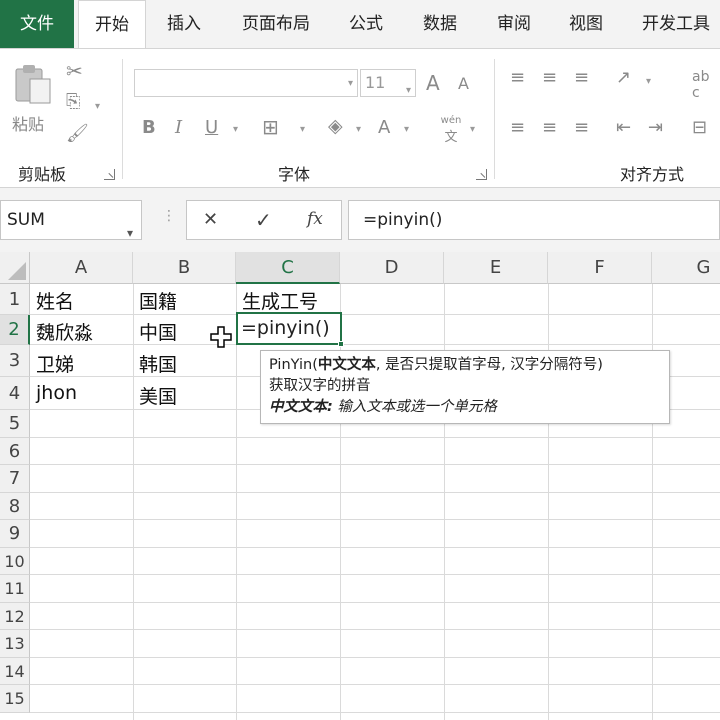 Image resolution: width=720 pixels, height=720 pixels. I want to click on formula-buttons: ✕ ✓ fx, so click(264, 220).